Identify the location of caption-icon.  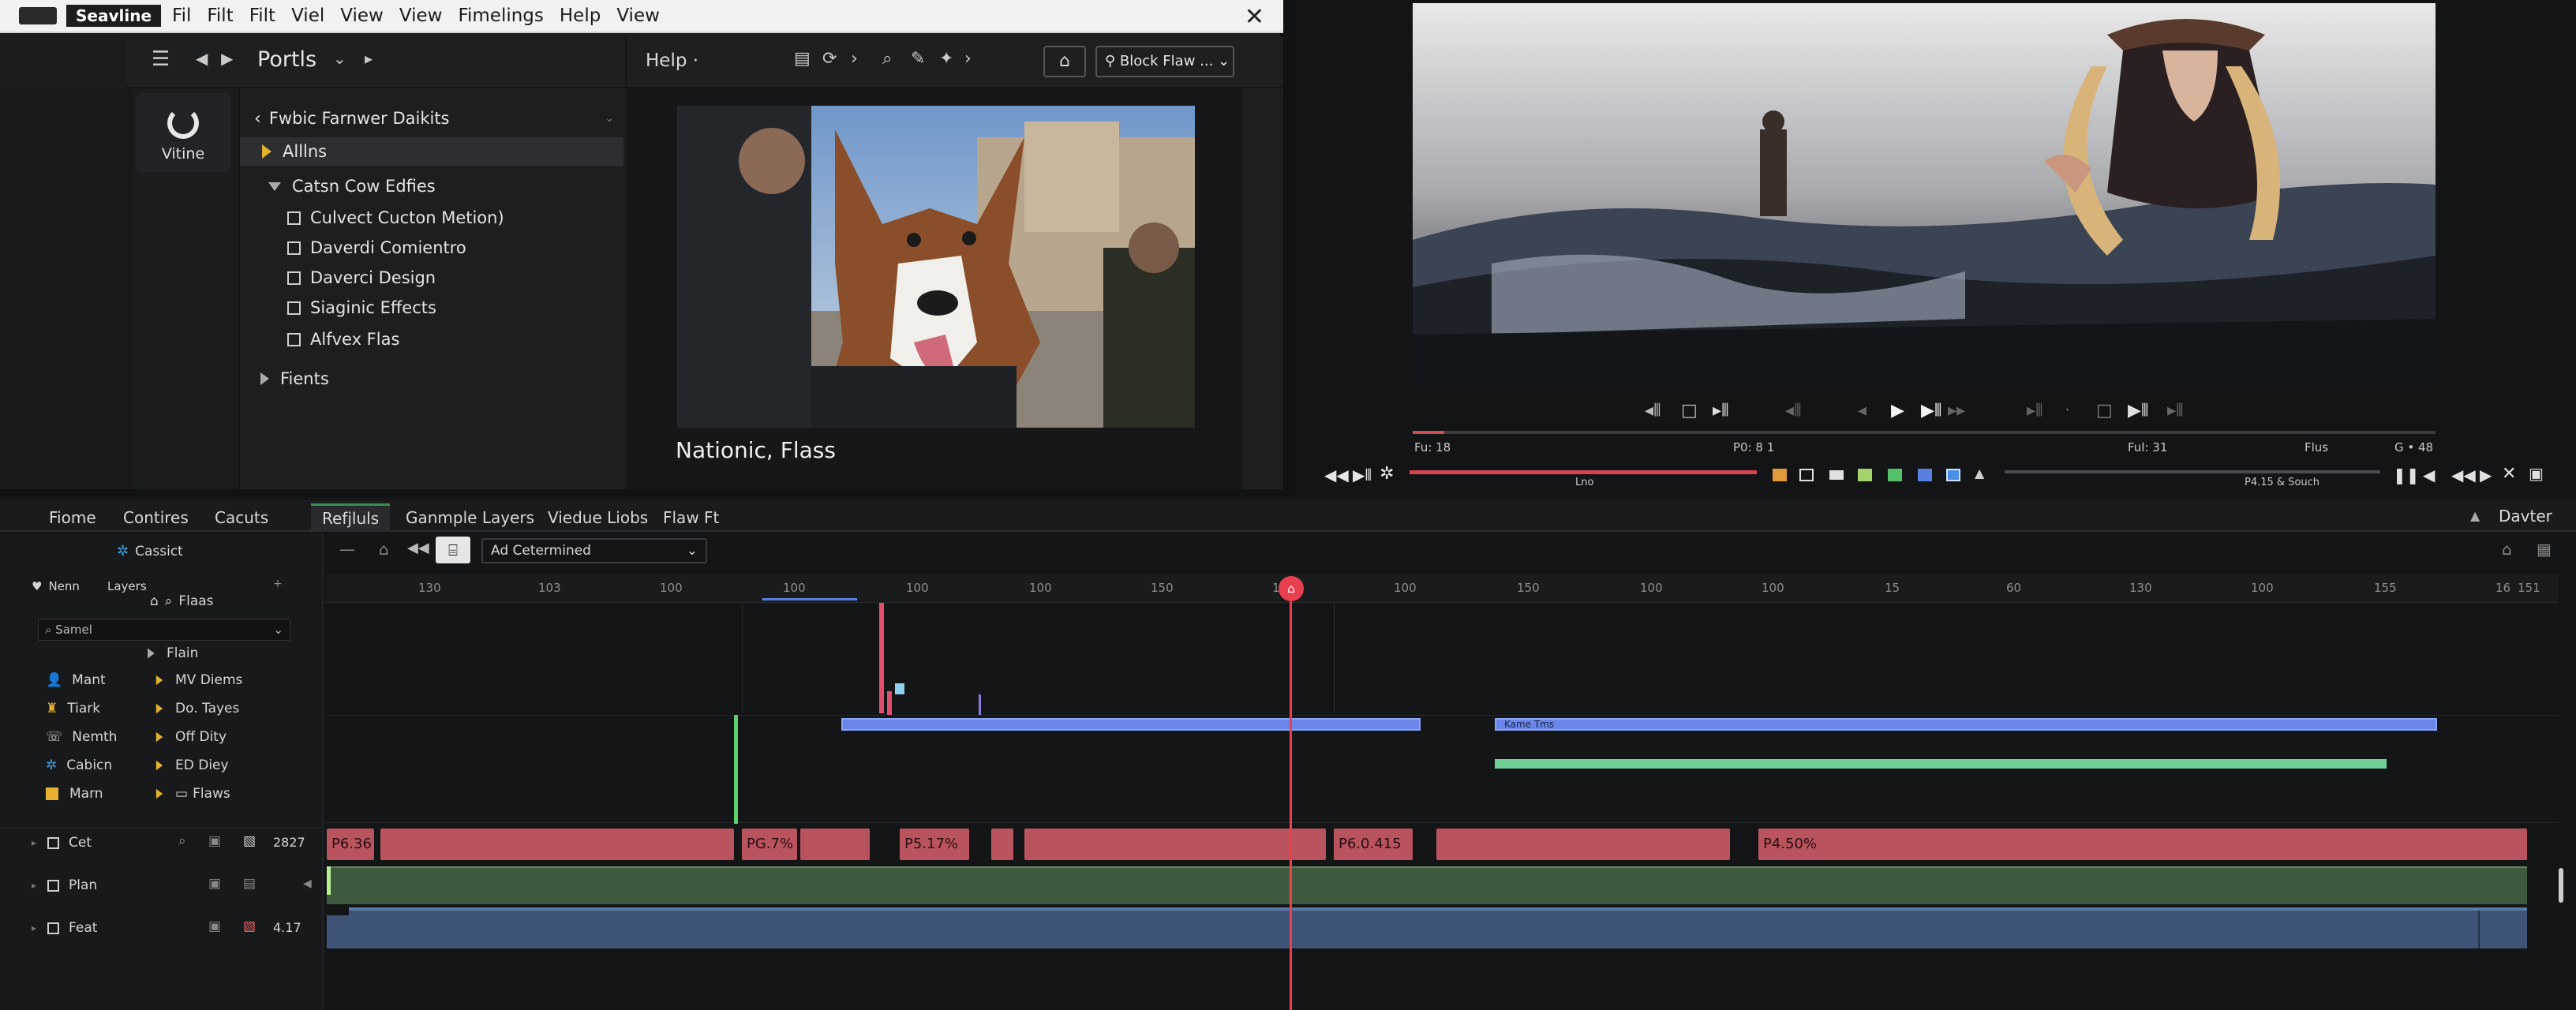
(1836, 475).